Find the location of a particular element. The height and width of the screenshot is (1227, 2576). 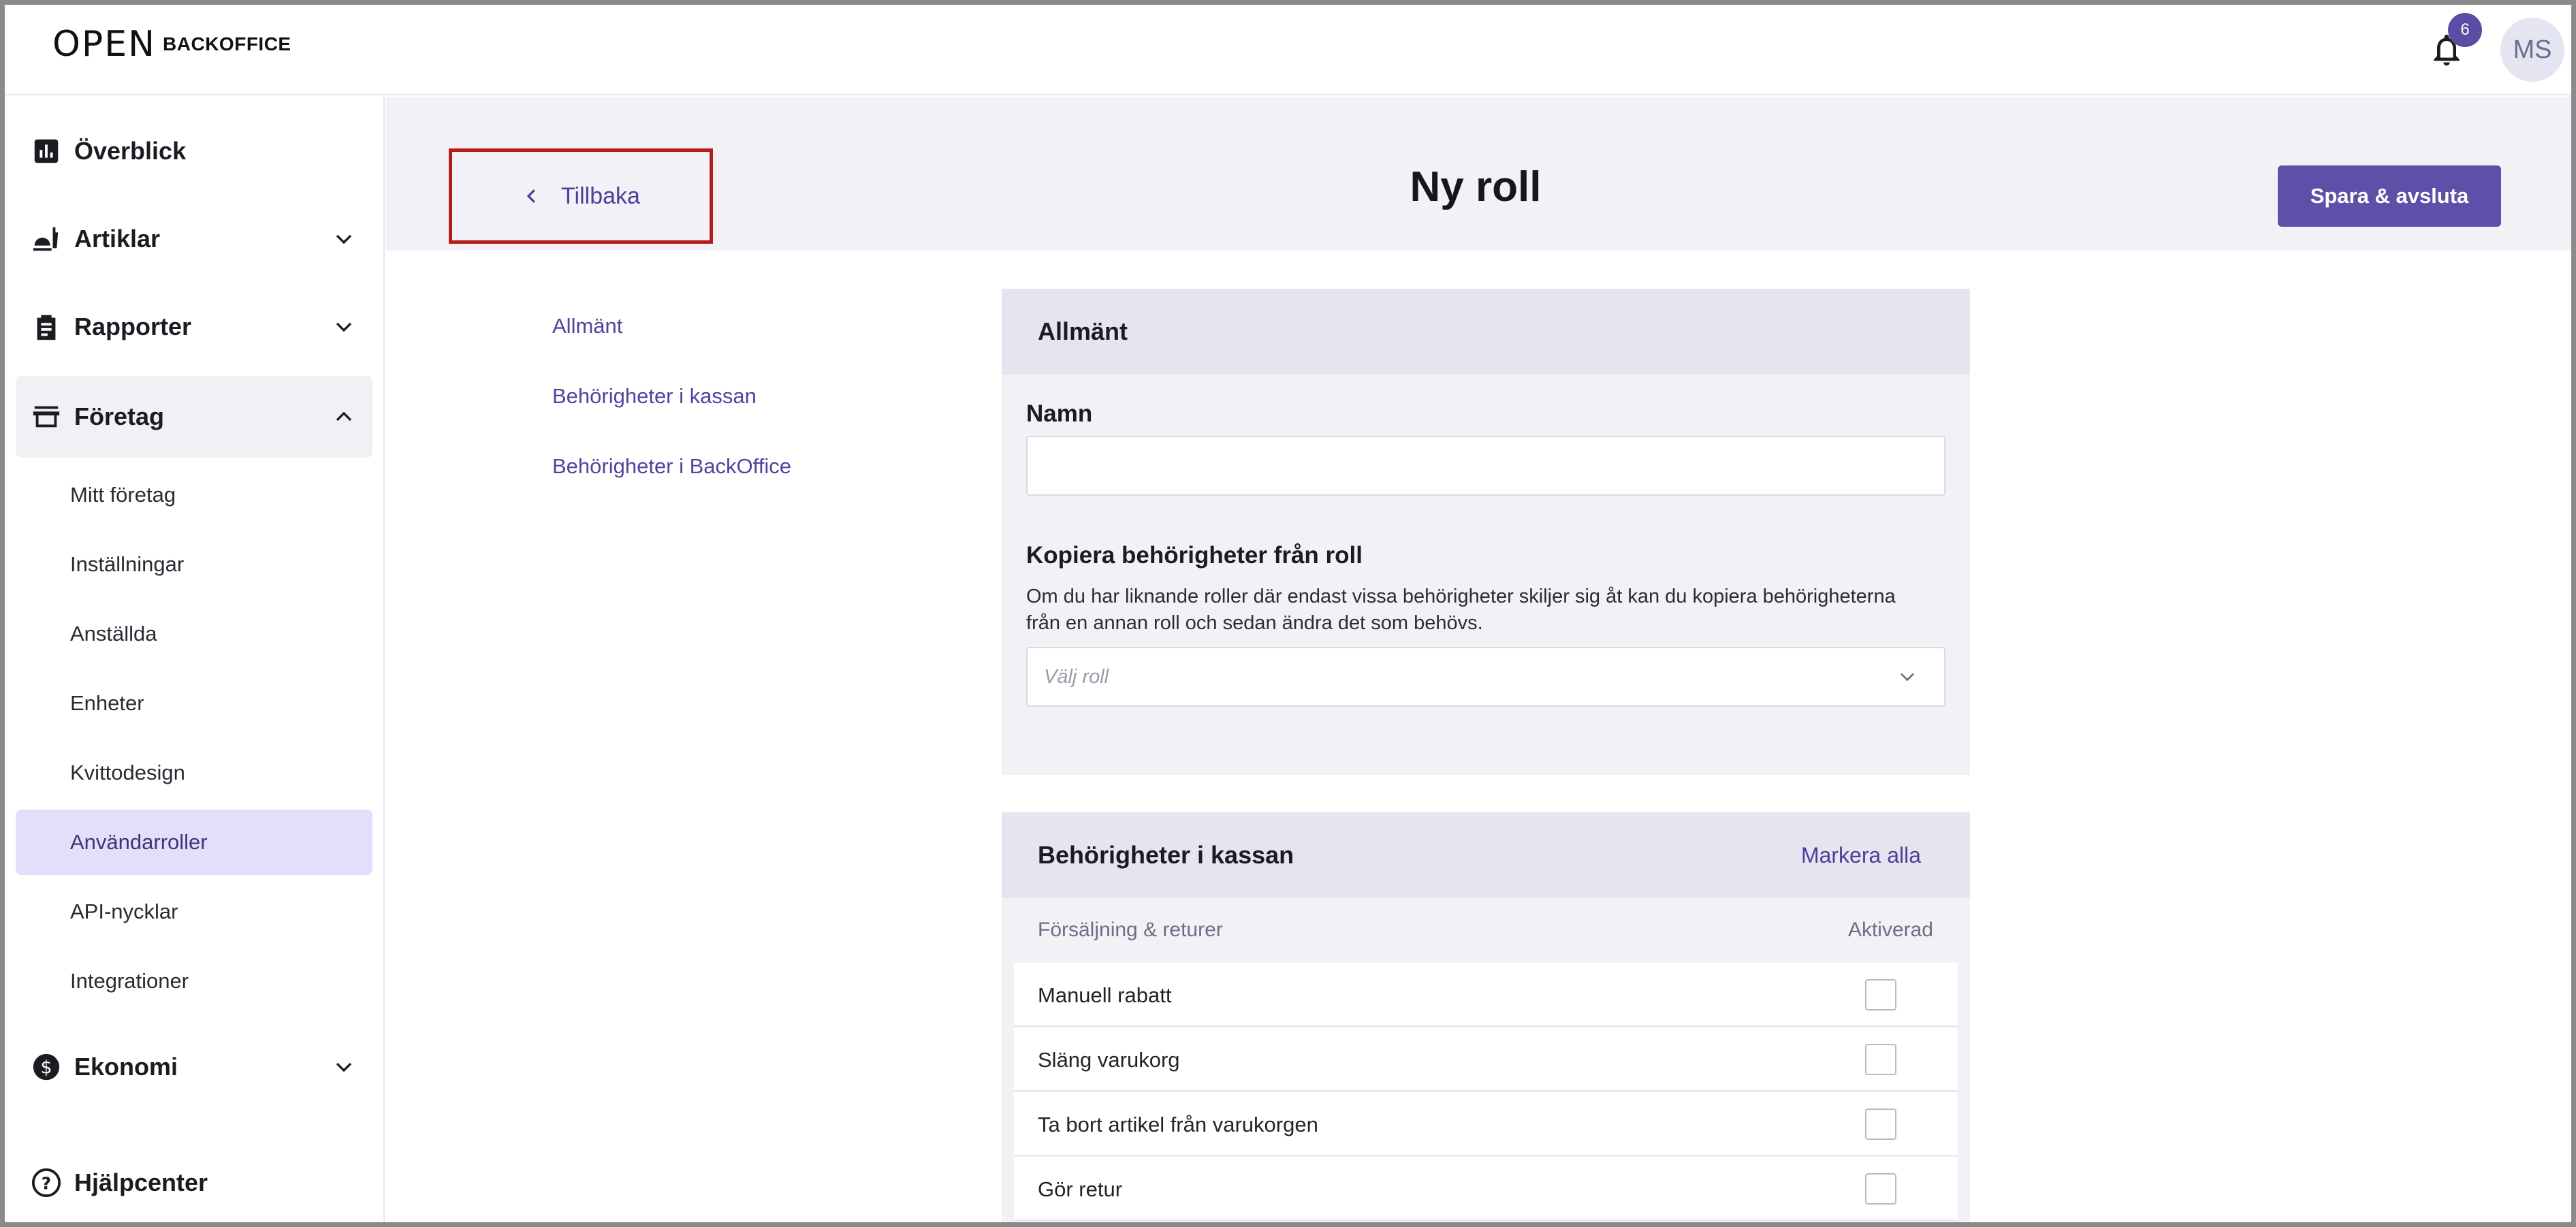

name-input is located at coordinates (1485, 466).